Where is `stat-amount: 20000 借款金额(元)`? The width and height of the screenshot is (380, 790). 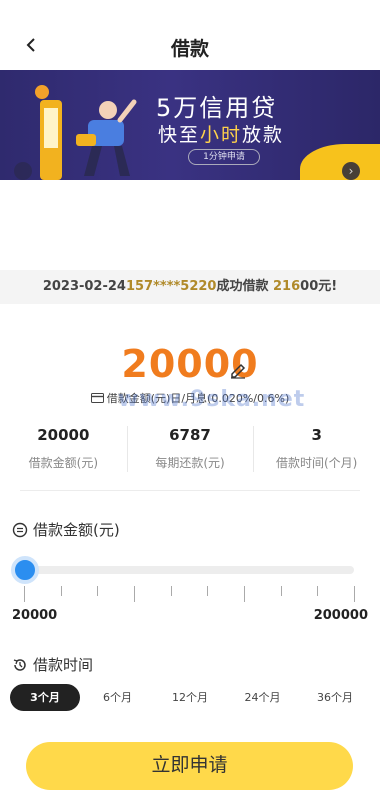
stat-amount: 20000 借款金额(元) is located at coordinates (63, 448).